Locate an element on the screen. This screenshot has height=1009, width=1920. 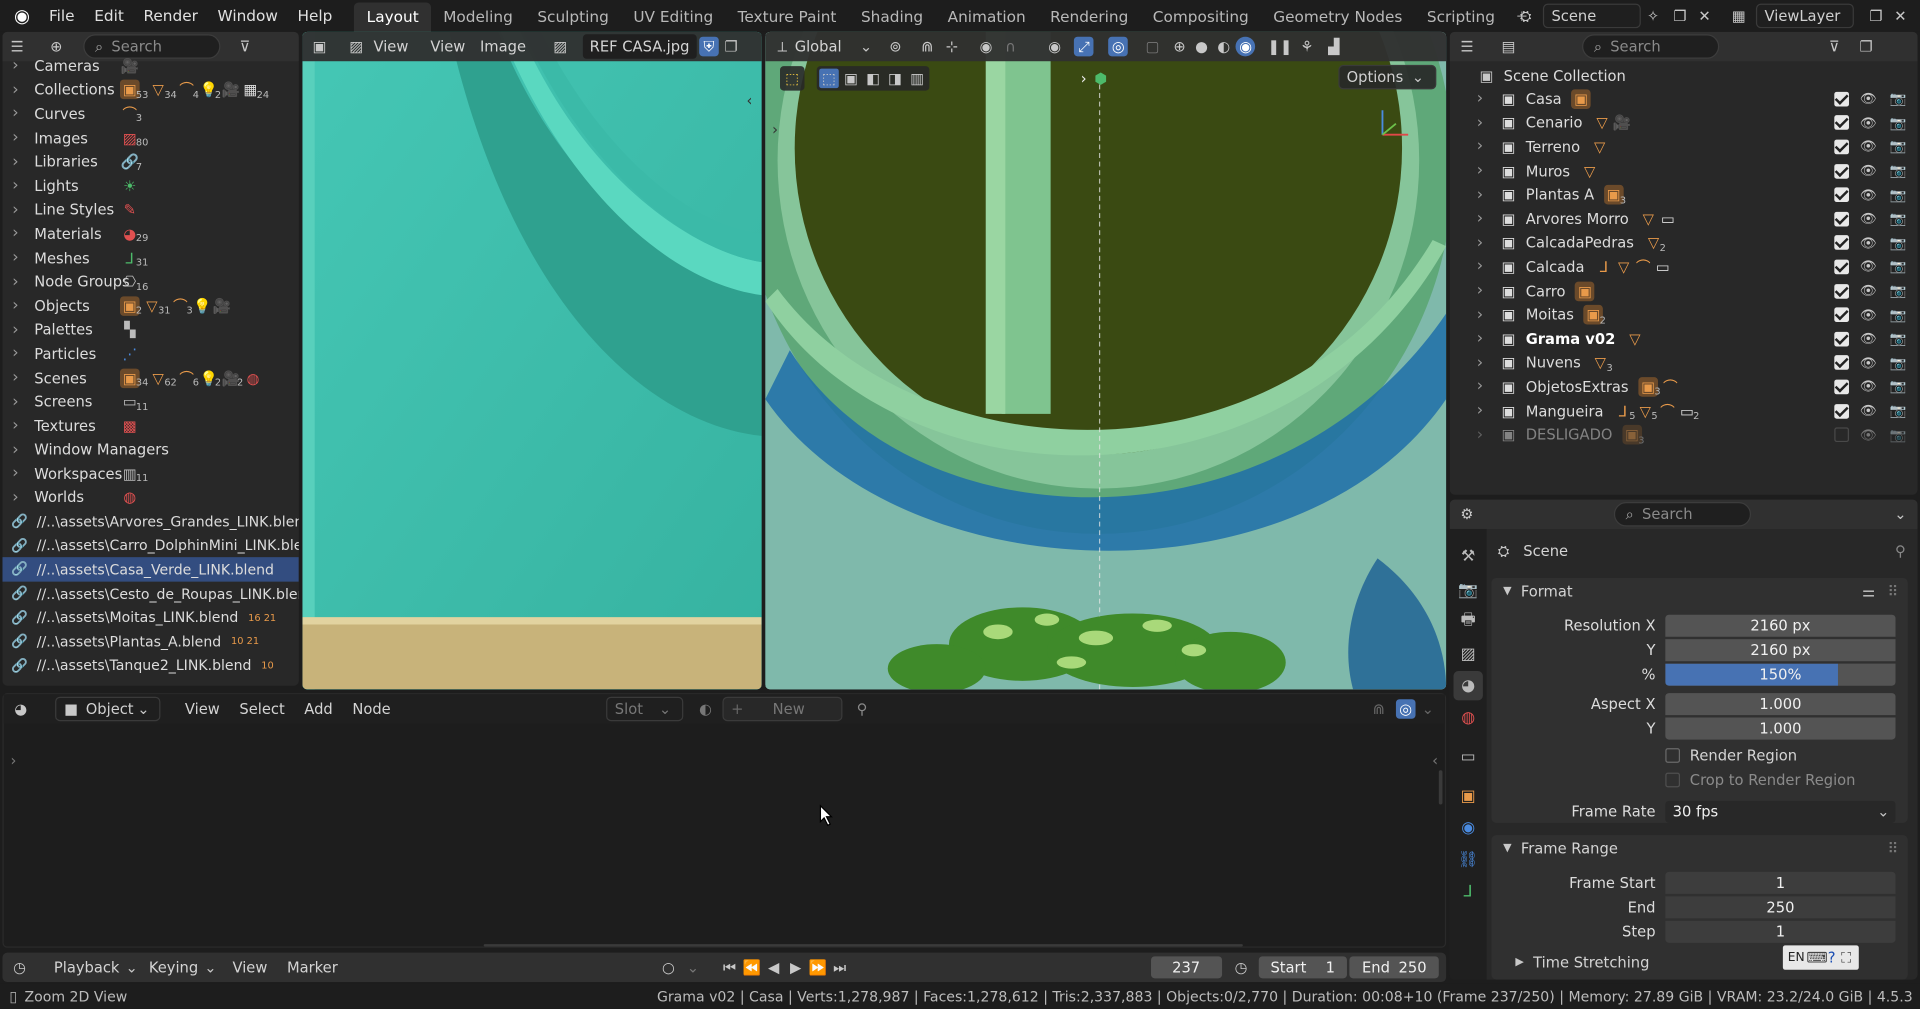
blend-category-libraries: › Libraries 🔗 7 is located at coordinates (150, 162).